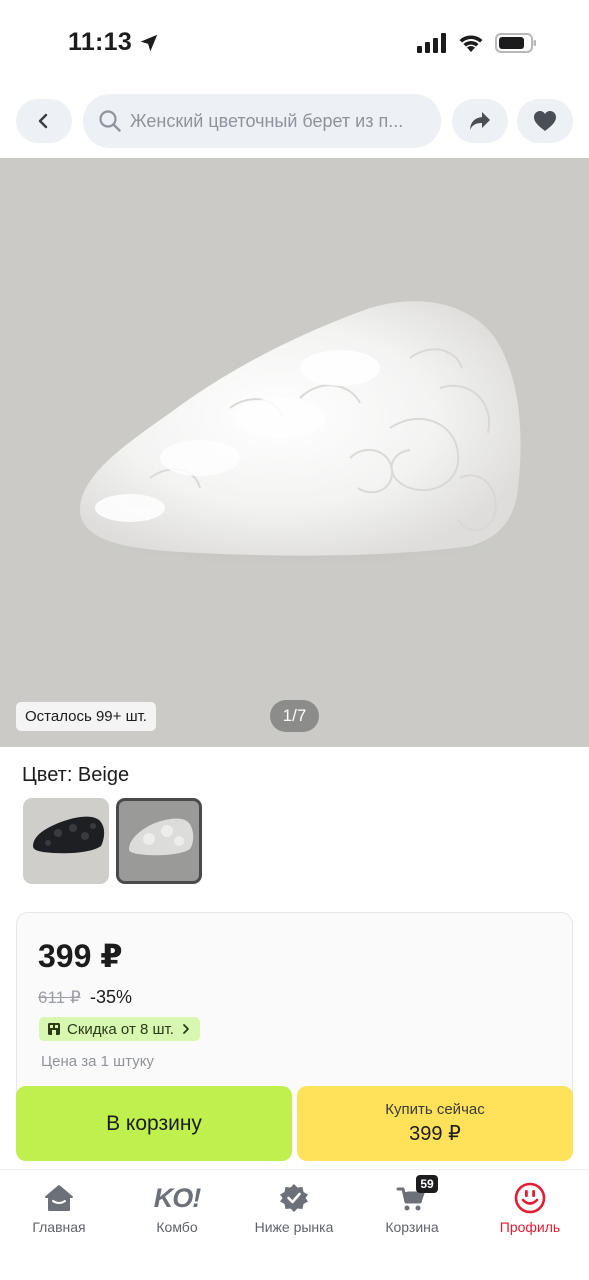  I want to click on cart-count-badge: 59, so click(427, 1184).